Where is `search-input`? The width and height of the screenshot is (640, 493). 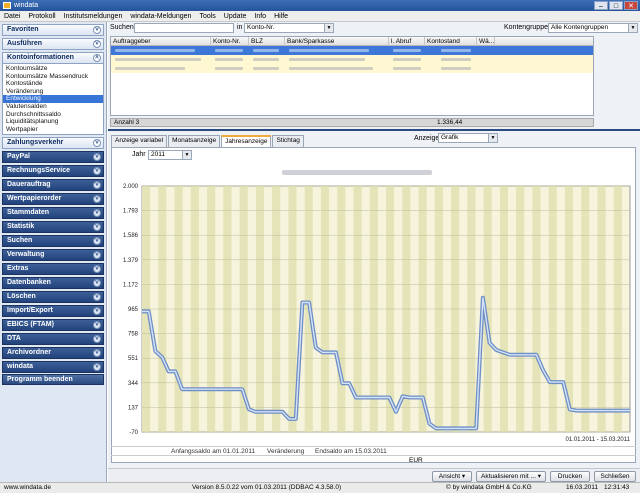 search-input is located at coordinates (184, 28).